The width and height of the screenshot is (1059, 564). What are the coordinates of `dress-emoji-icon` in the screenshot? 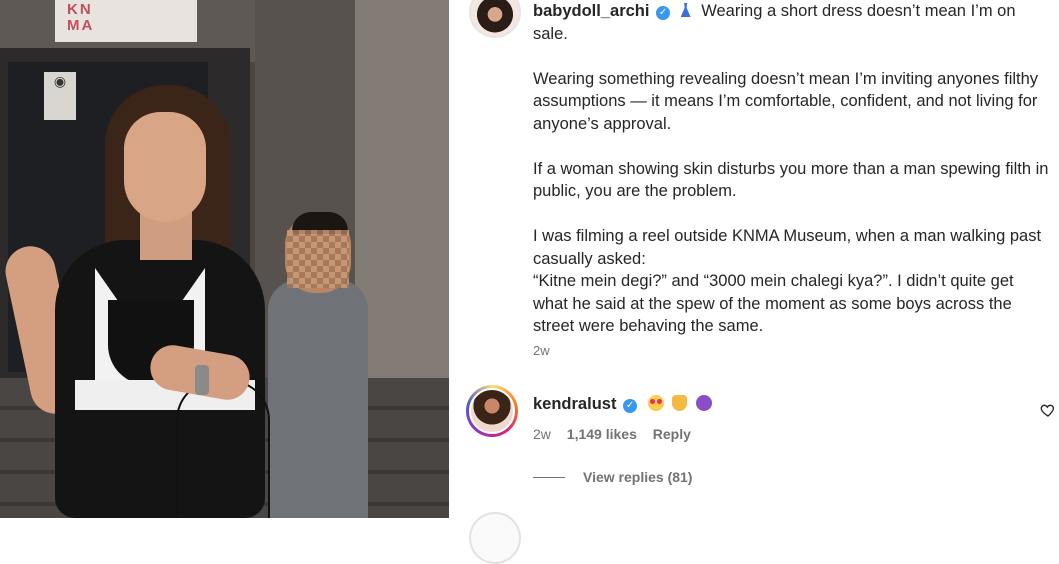 It's located at (685, 10).